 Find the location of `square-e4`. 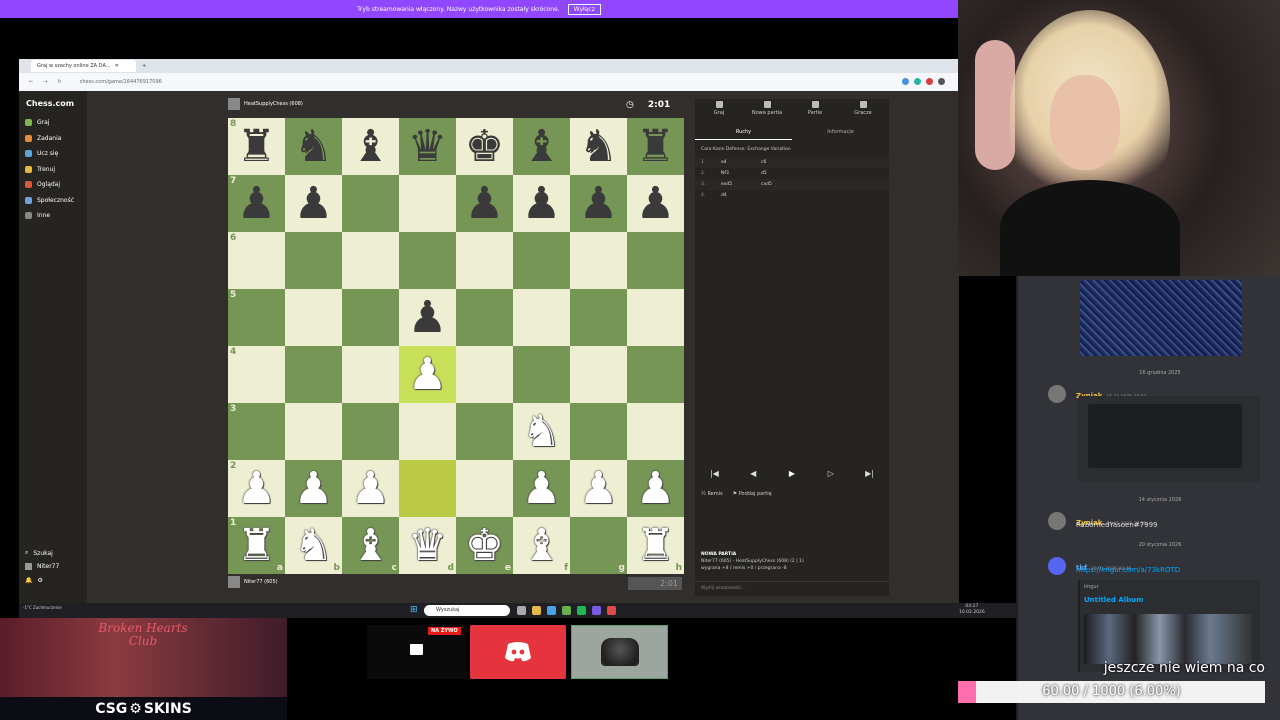

square-e4 is located at coordinates (484, 374).